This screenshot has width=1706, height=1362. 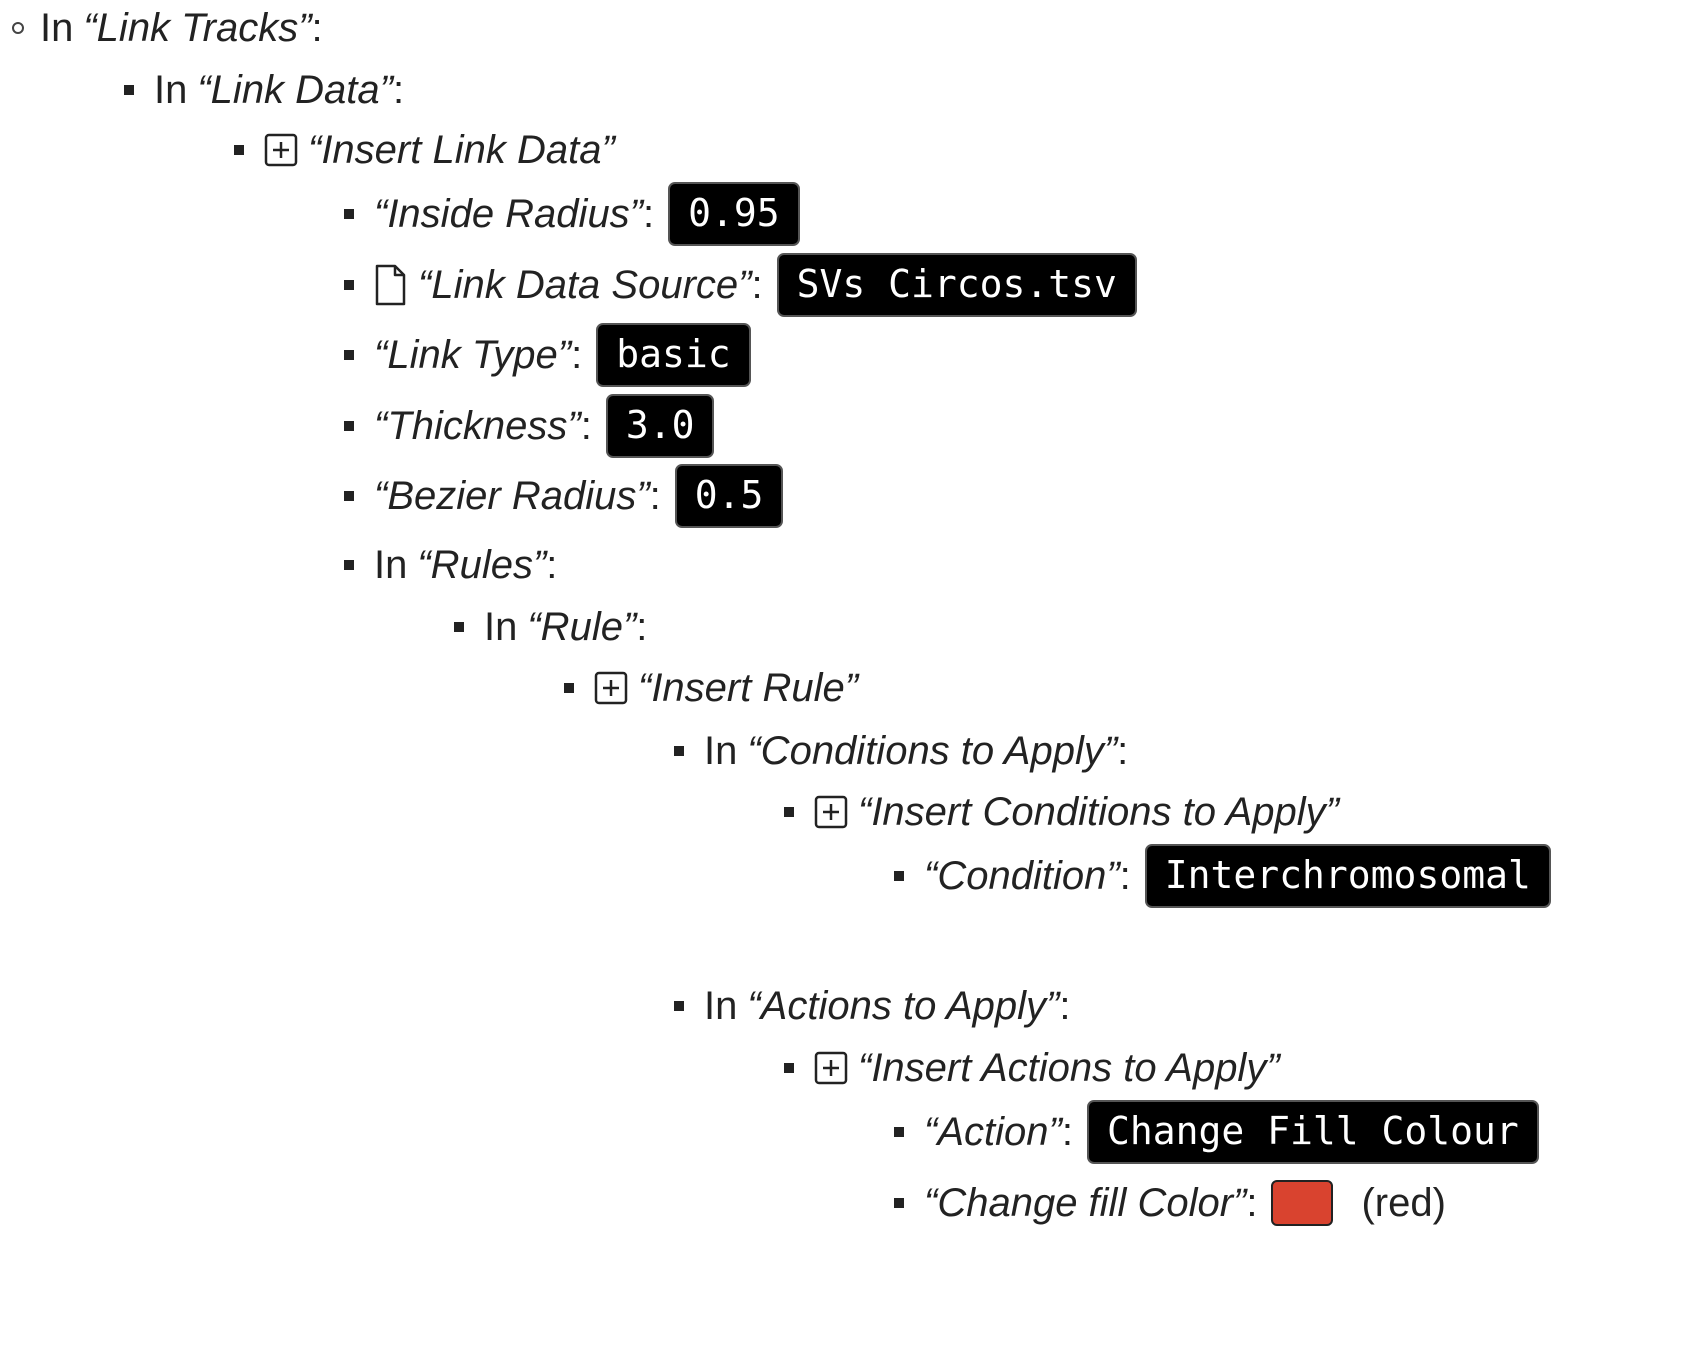 What do you see at coordinates (1022, 876) in the screenshot?
I see `field-label: “Condition”` at bounding box center [1022, 876].